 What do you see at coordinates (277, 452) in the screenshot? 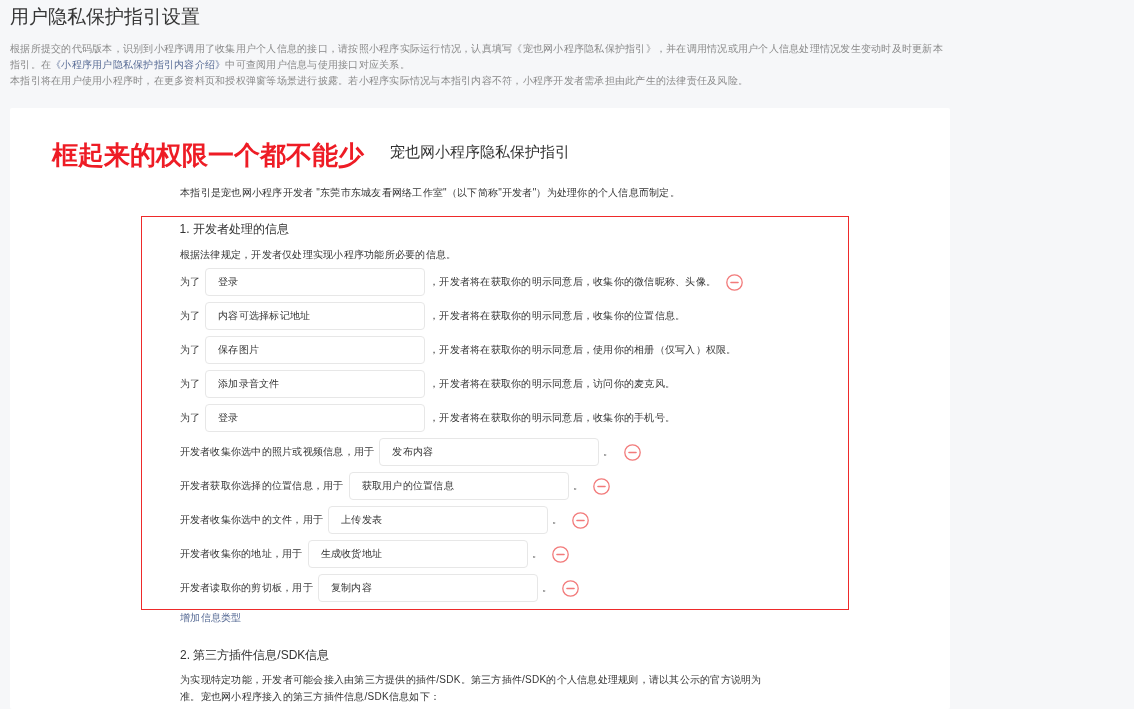
I see `row-prefix-text: 开发者收集你选中的照片或视频信息，用于` at bounding box center [277, 452].